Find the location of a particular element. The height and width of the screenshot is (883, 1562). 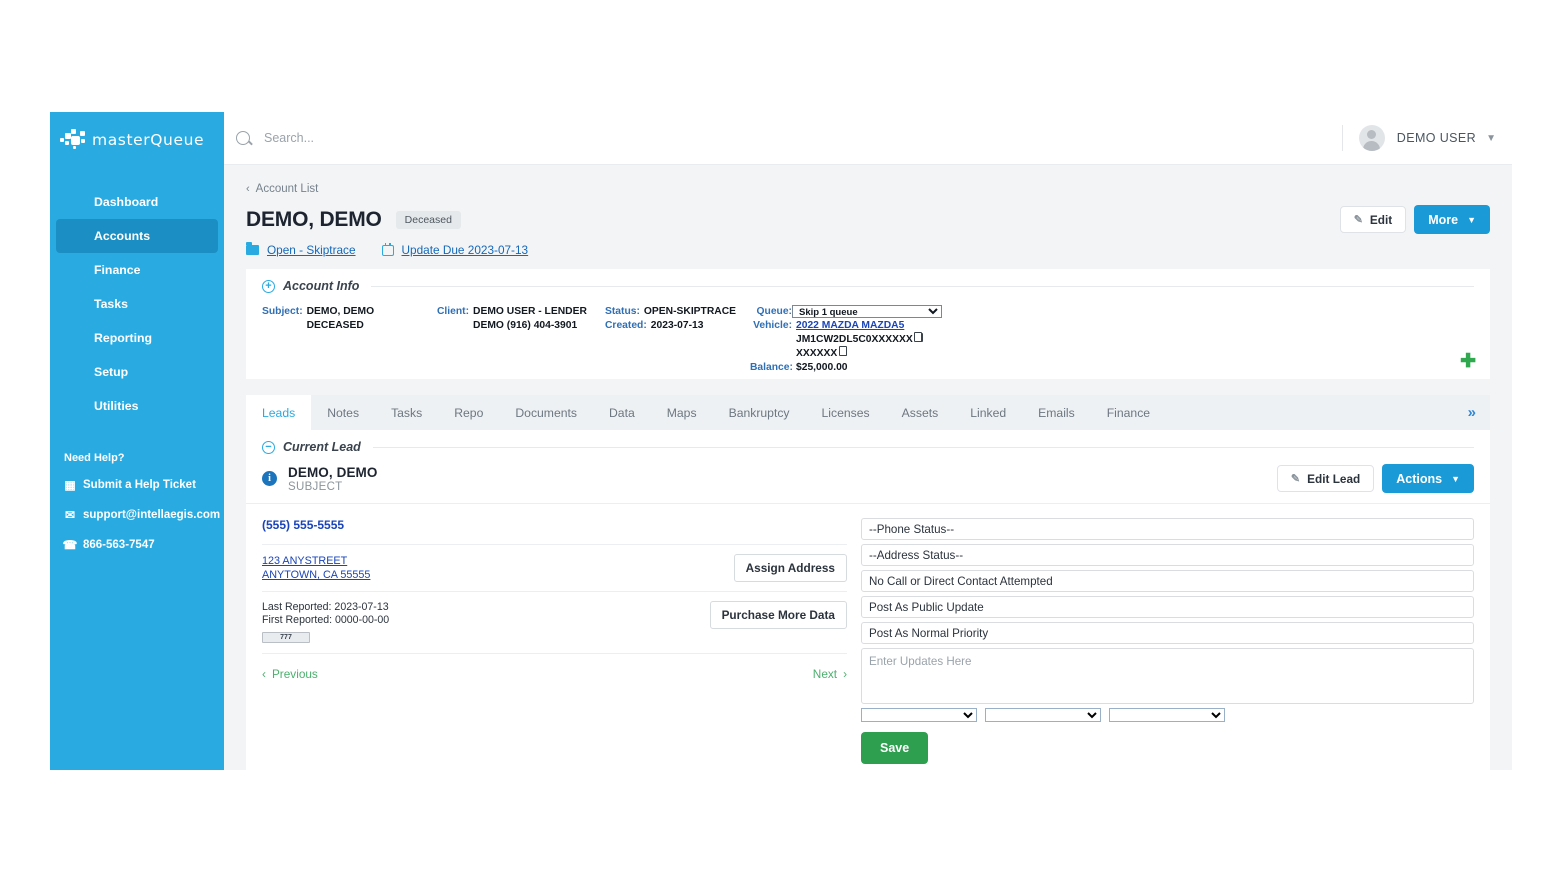

tab-assets: Assets is located at coordinates (920, 412).